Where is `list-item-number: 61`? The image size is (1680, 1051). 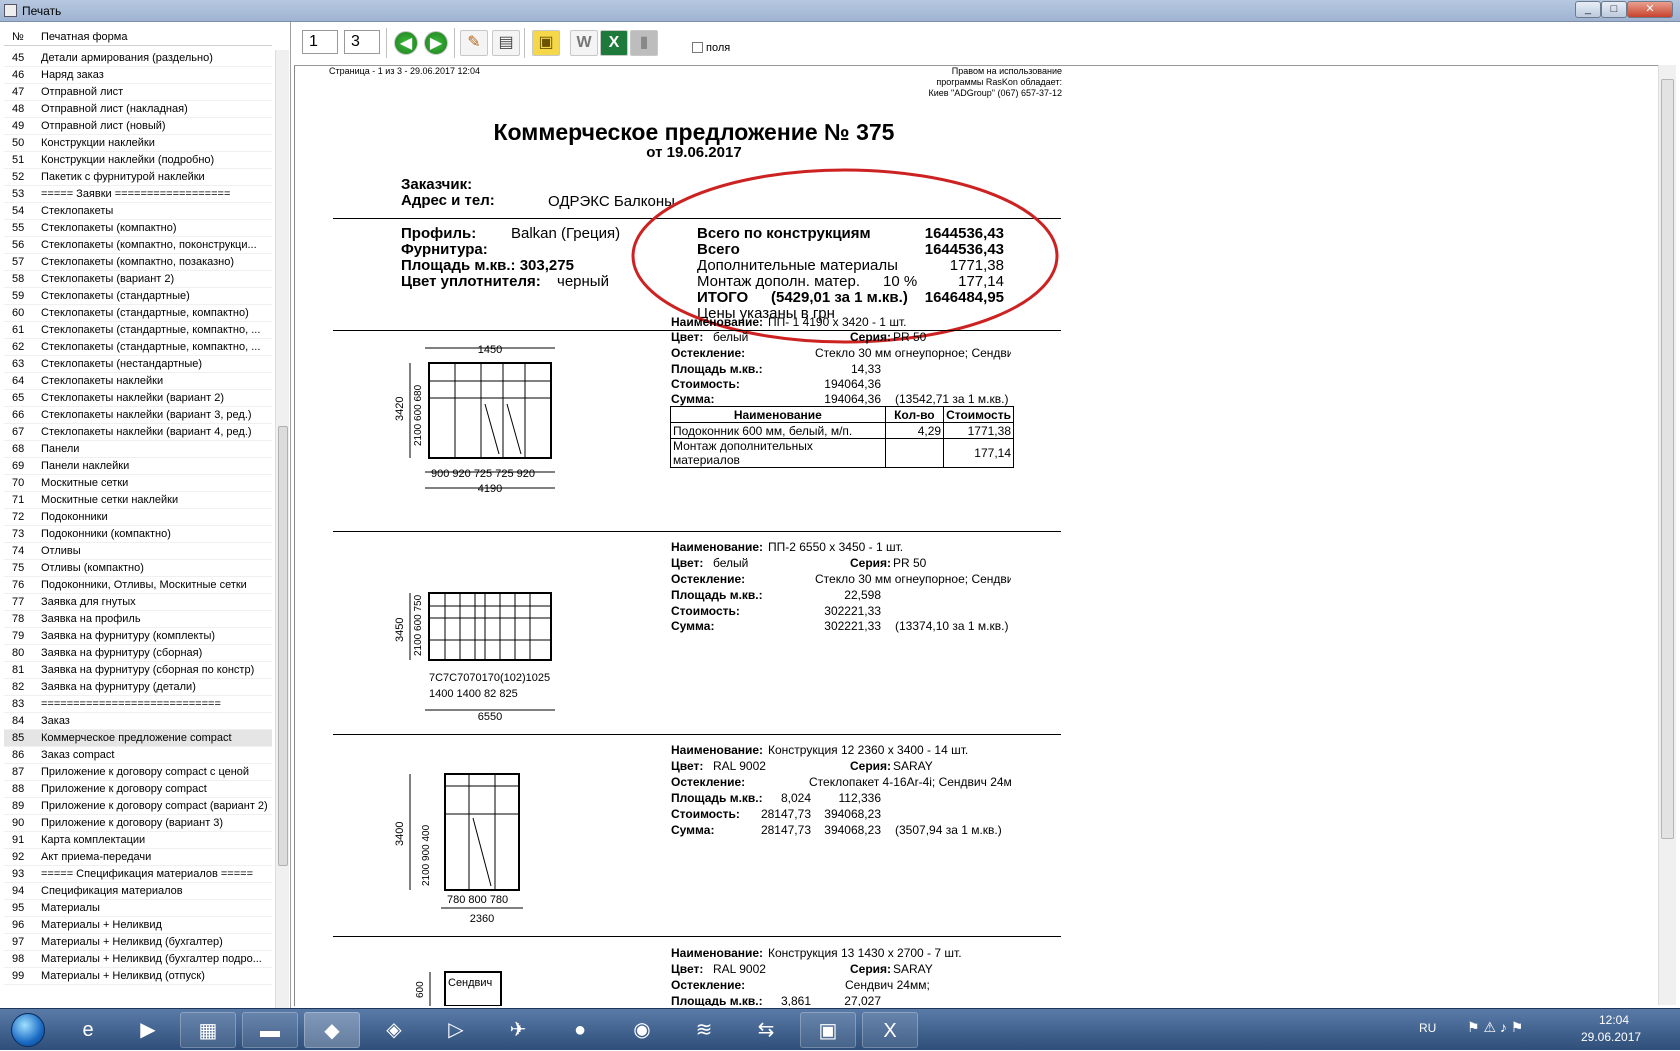
list-item-number: 61 is located at coordinates (18, 330).